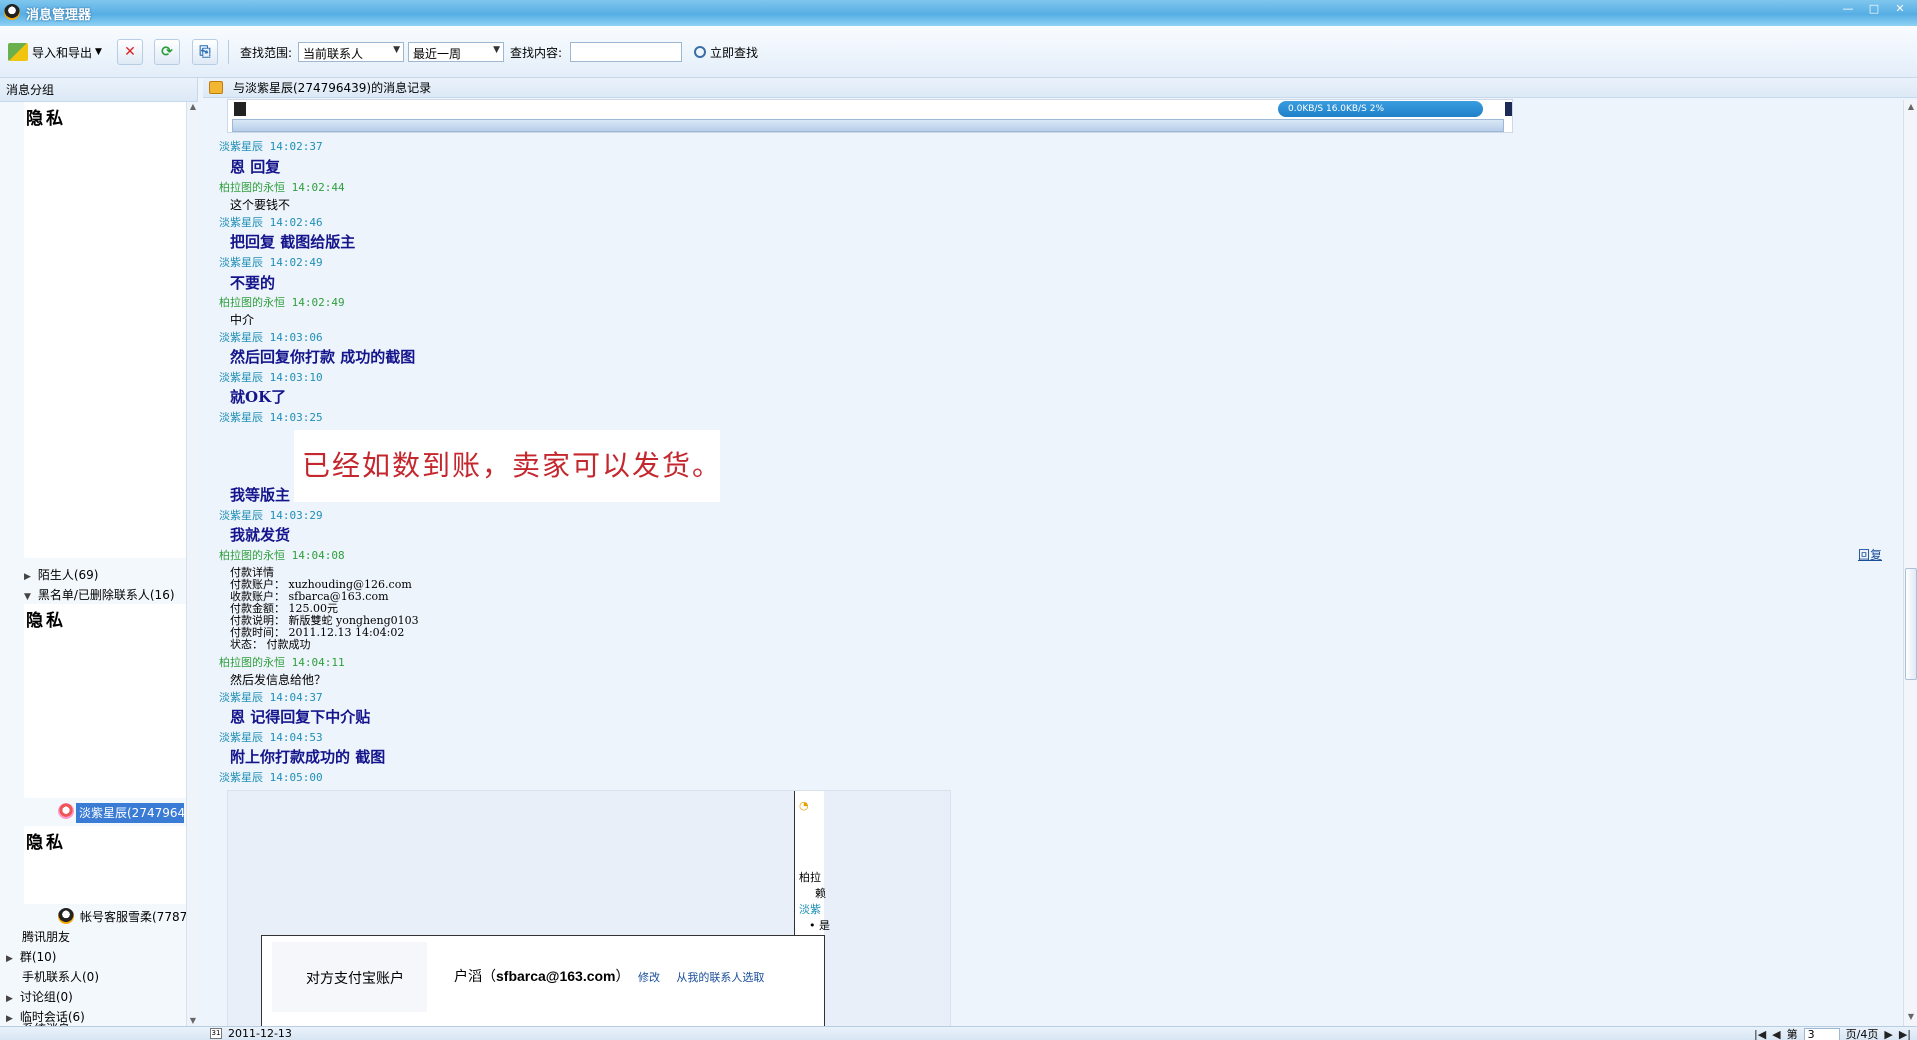 This screenshot has height=1040, width=1917. What do you see at coordinates (228, 52) in the screenshot?
I see `toolbar-divider` at bounding box center [228, 52].